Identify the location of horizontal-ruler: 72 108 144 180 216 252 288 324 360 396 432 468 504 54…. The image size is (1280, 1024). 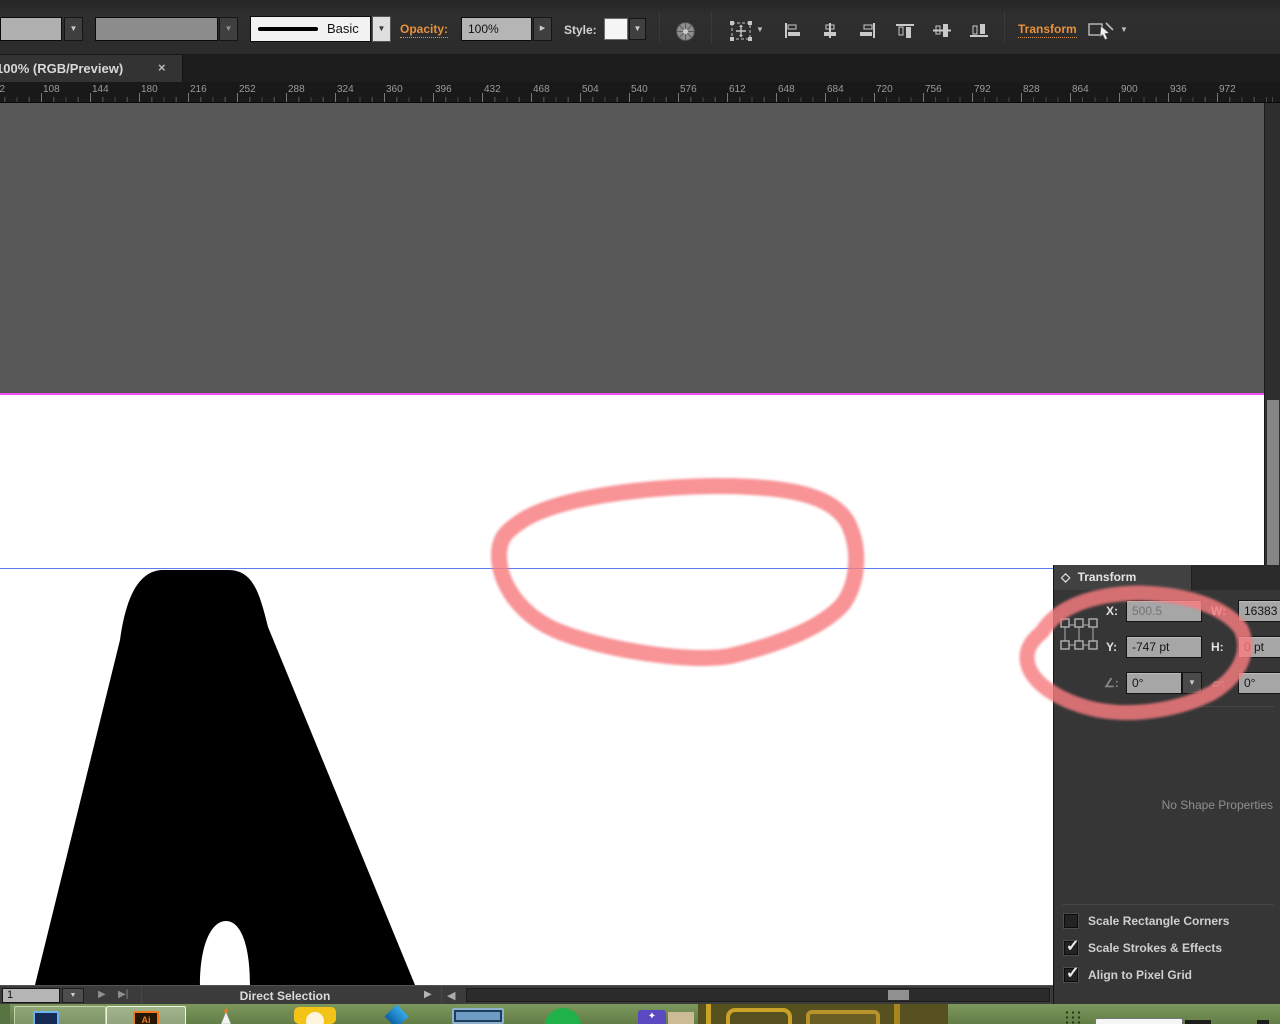
(640, 92).